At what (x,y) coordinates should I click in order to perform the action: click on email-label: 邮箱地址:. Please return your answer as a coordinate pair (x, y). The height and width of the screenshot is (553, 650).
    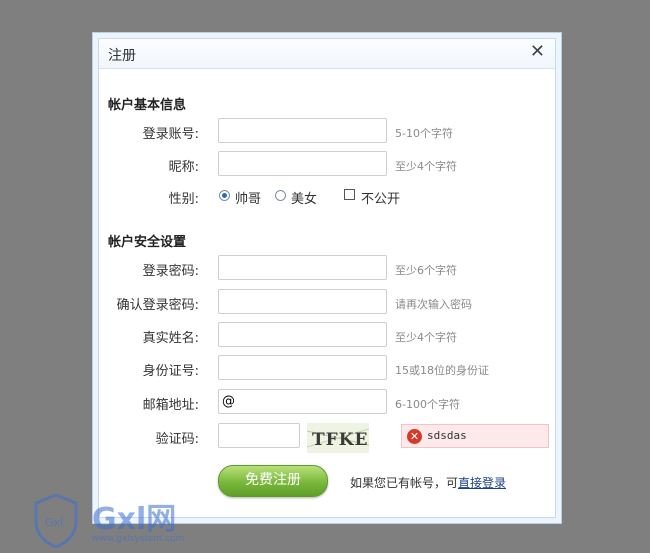
    Looking at the image, I should click on (170, 405).